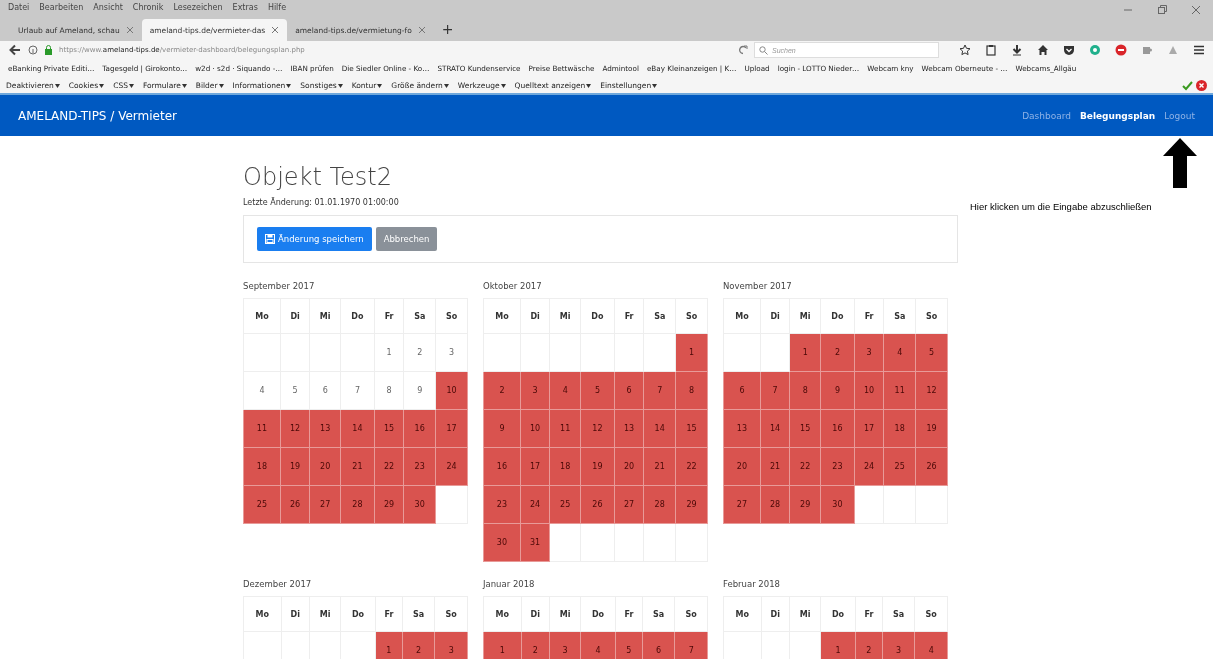 The width and height of the screenshot is (1213, 659). I want to click on day-cell: 11, so click(262, 428).